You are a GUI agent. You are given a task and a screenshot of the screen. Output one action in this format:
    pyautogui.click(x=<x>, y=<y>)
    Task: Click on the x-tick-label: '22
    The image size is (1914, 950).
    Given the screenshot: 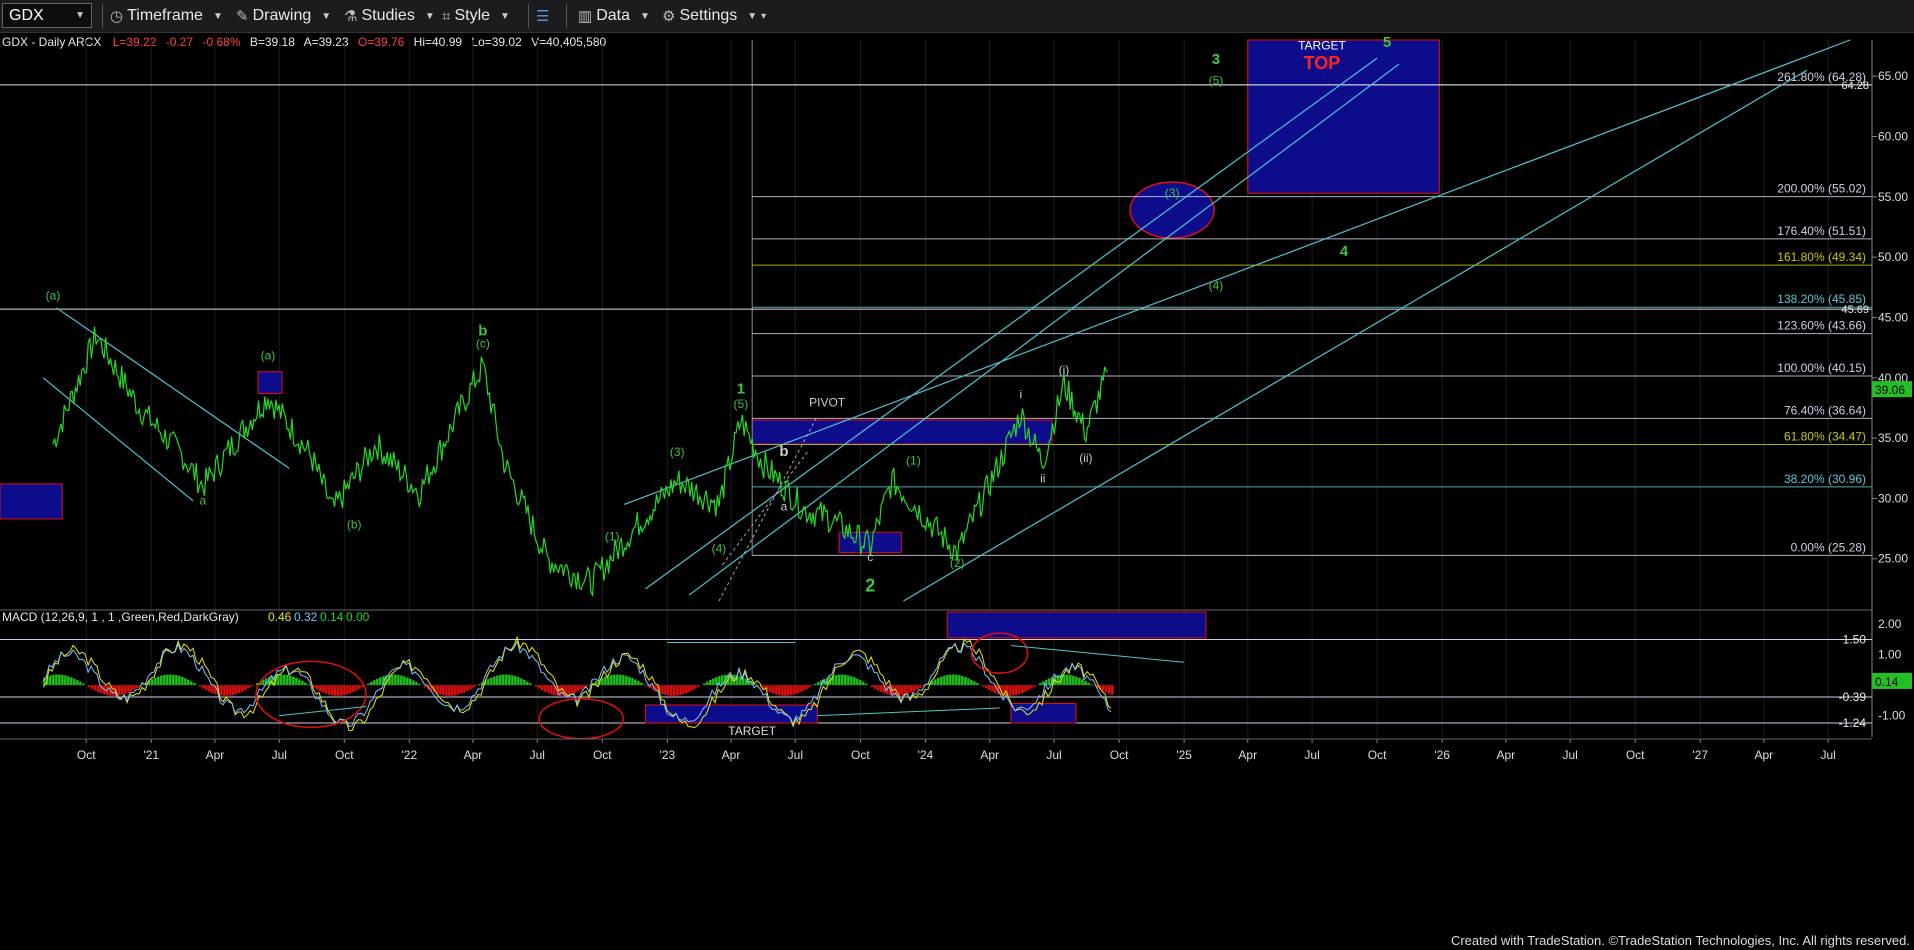 What is the action you would take?
    pyautogui.click(x=410, y=755)
    